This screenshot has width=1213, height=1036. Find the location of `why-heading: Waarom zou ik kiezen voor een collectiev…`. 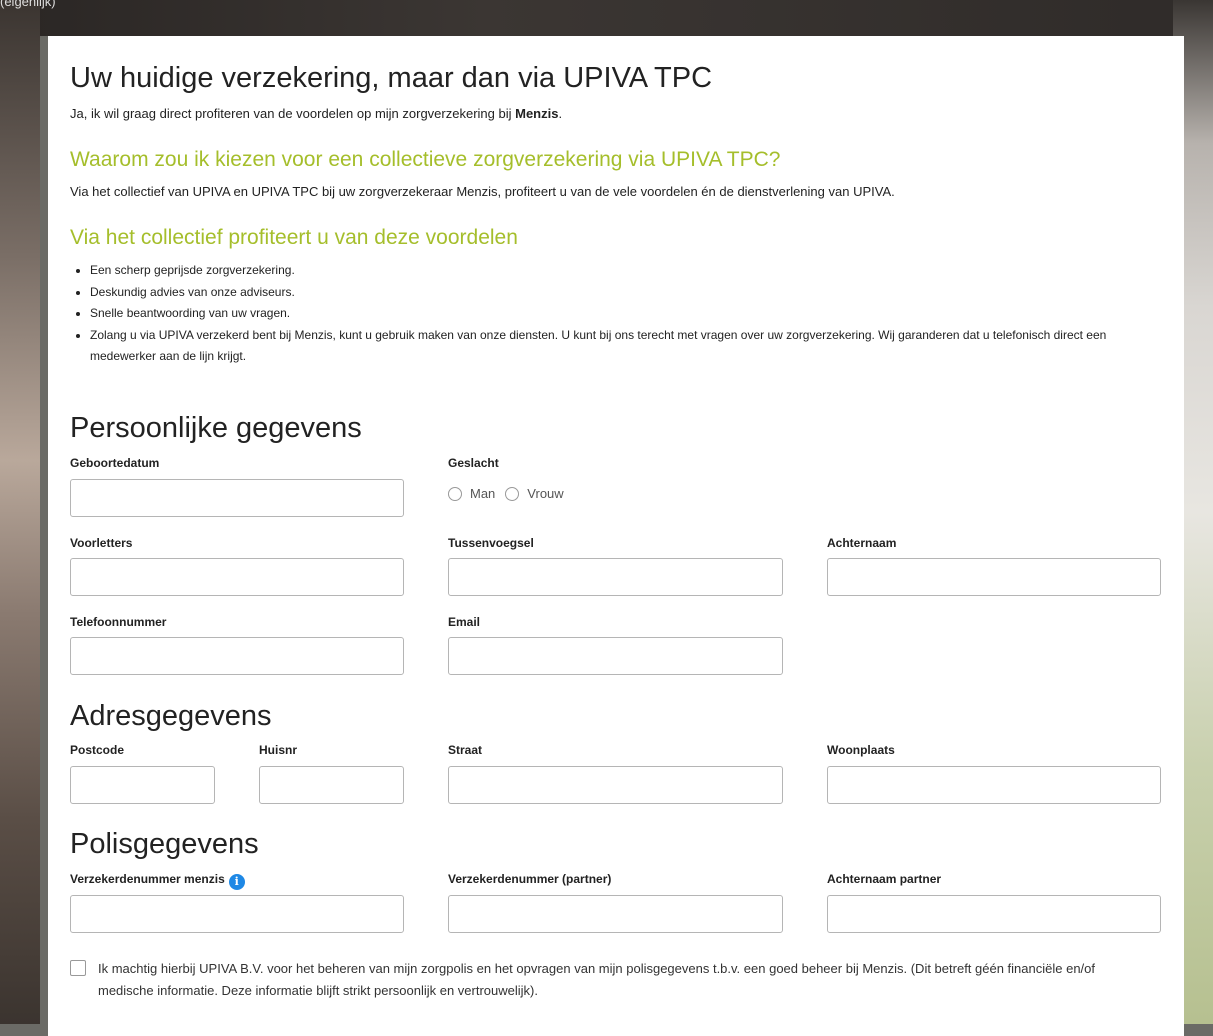

why-heading: Waarom zou ik kiezen voor een collectiev… is located at coordinates (425, 159).